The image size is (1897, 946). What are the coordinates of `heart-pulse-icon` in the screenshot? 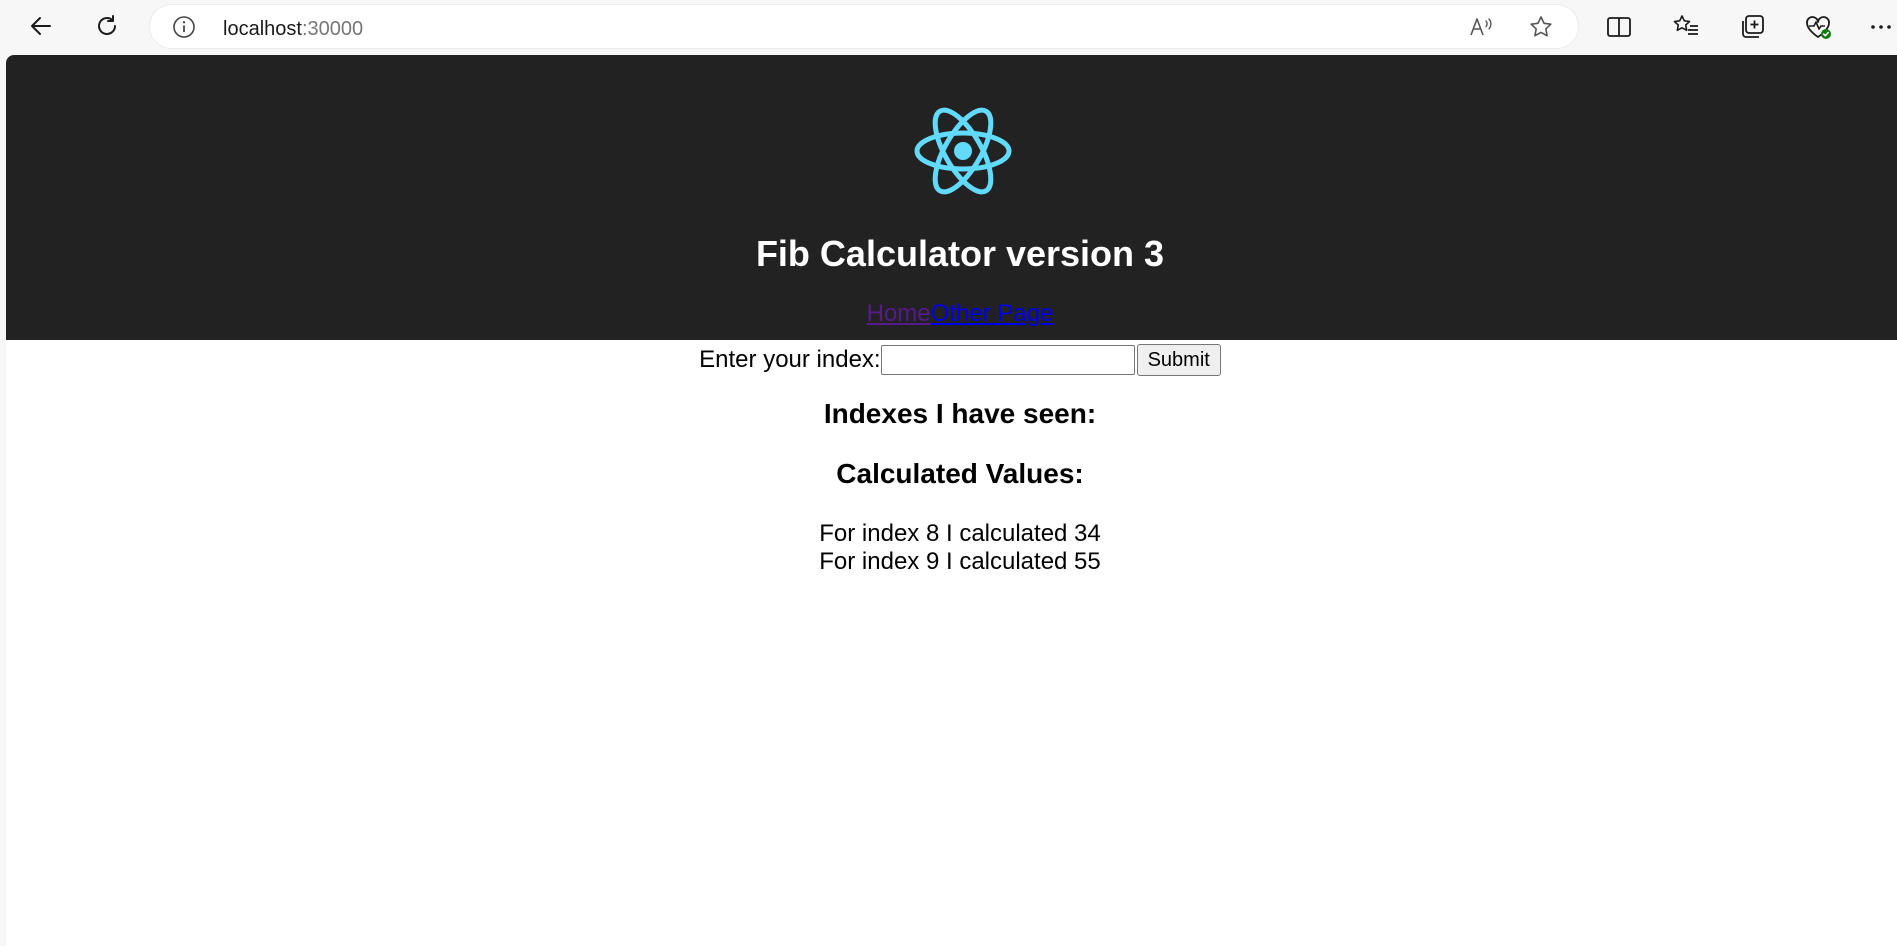 It's located at (1818, 27).